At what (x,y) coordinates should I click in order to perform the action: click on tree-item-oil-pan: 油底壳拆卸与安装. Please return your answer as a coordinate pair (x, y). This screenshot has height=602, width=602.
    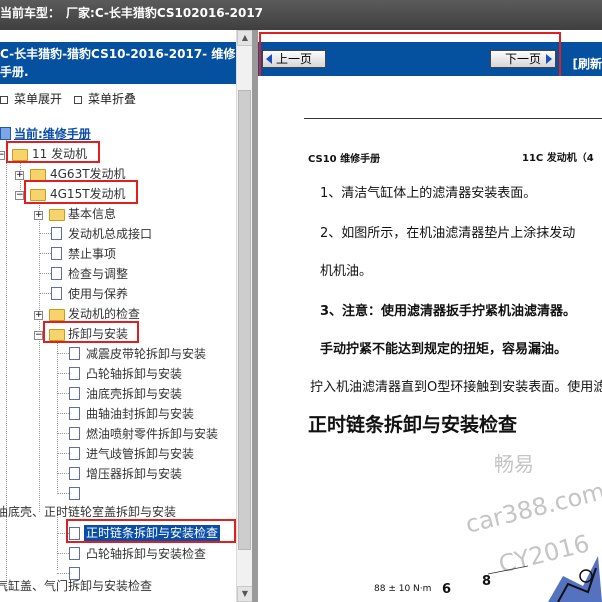
    Looking at the image, I should click on (134, 394).